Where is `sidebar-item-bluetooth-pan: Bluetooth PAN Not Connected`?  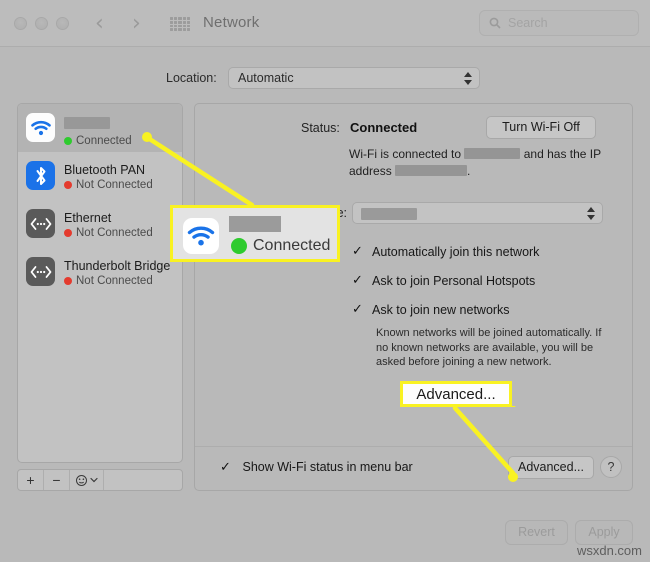 sidebar-item-bluetooth-pan: Bluetooth PAN Not Connected is located at coordinates (100, 176).